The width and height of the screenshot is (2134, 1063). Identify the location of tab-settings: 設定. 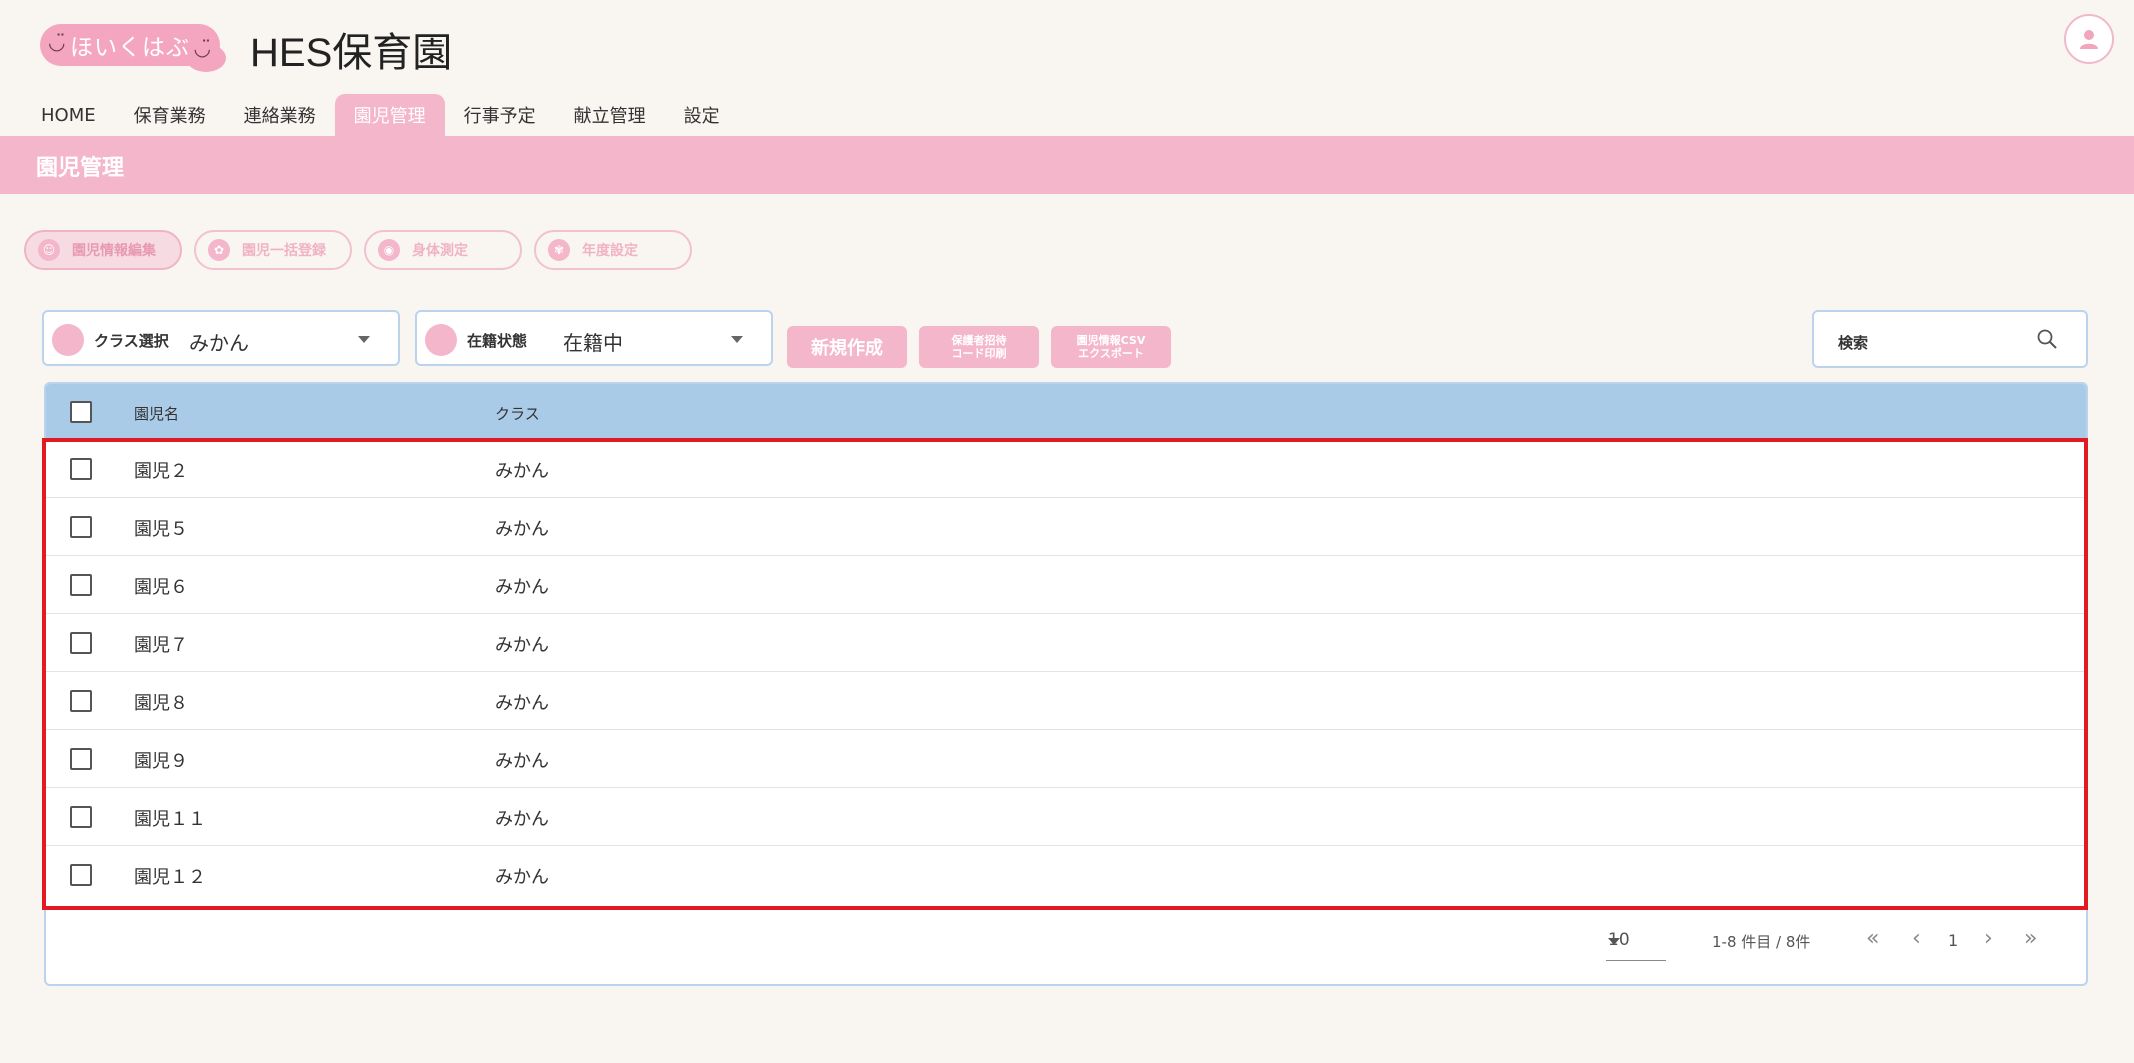
(702, 115).